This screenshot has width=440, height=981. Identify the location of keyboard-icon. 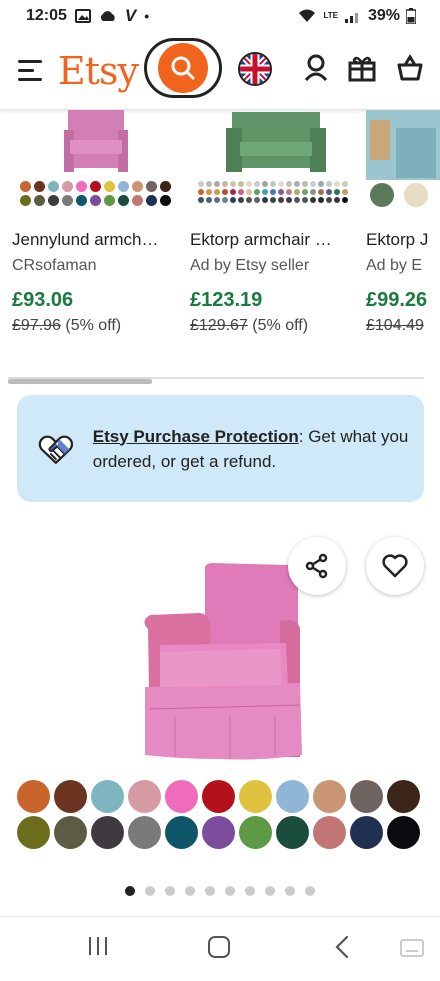
(412, 948).